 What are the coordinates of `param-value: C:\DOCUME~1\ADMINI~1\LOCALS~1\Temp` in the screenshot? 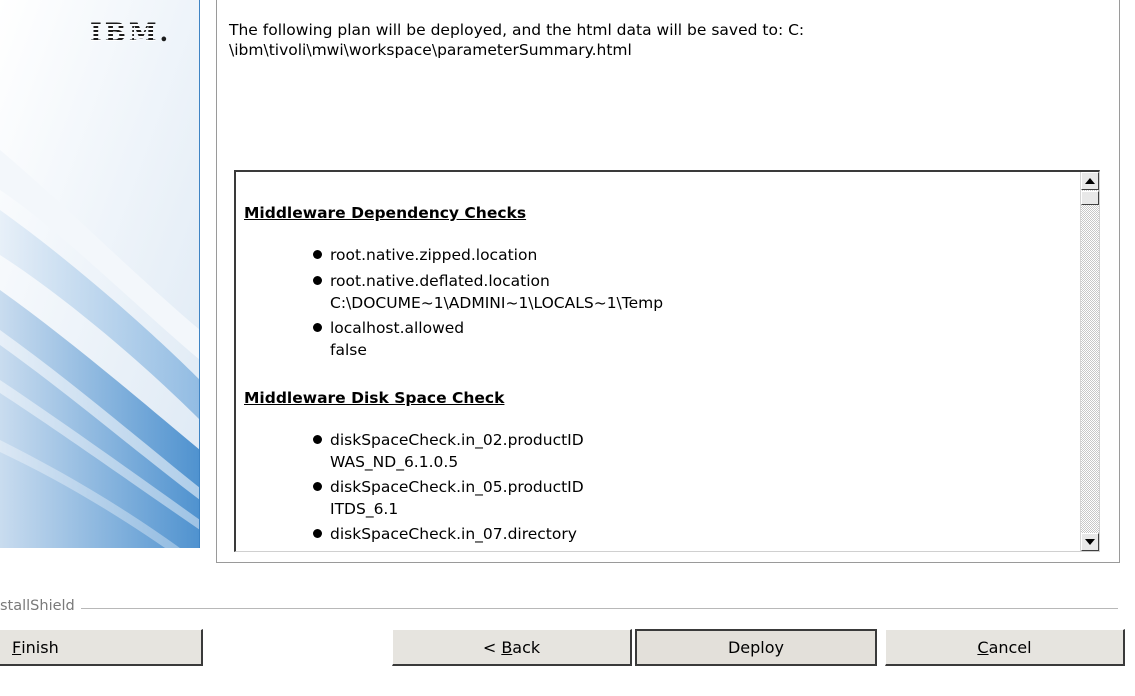 It's located at (497, 303).